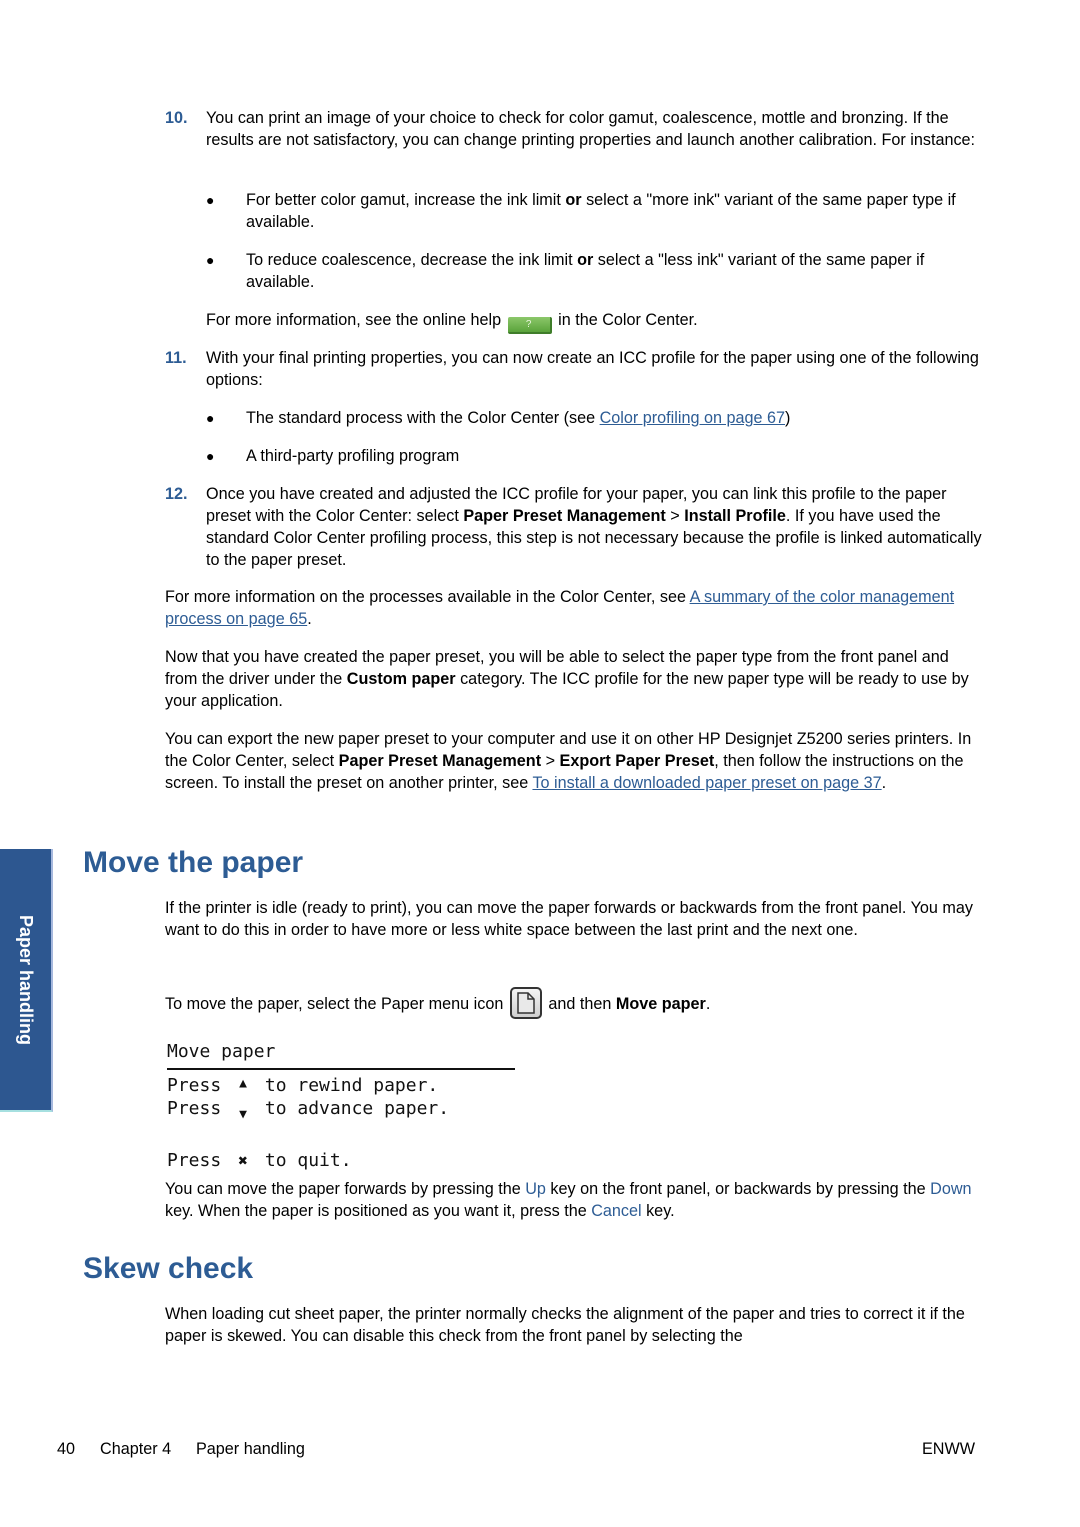  What do you see at coordinates (259, 1160) in the screenshot?
I see `display-line: Press ✖ to quit.` at bounding box center [259, 1160].